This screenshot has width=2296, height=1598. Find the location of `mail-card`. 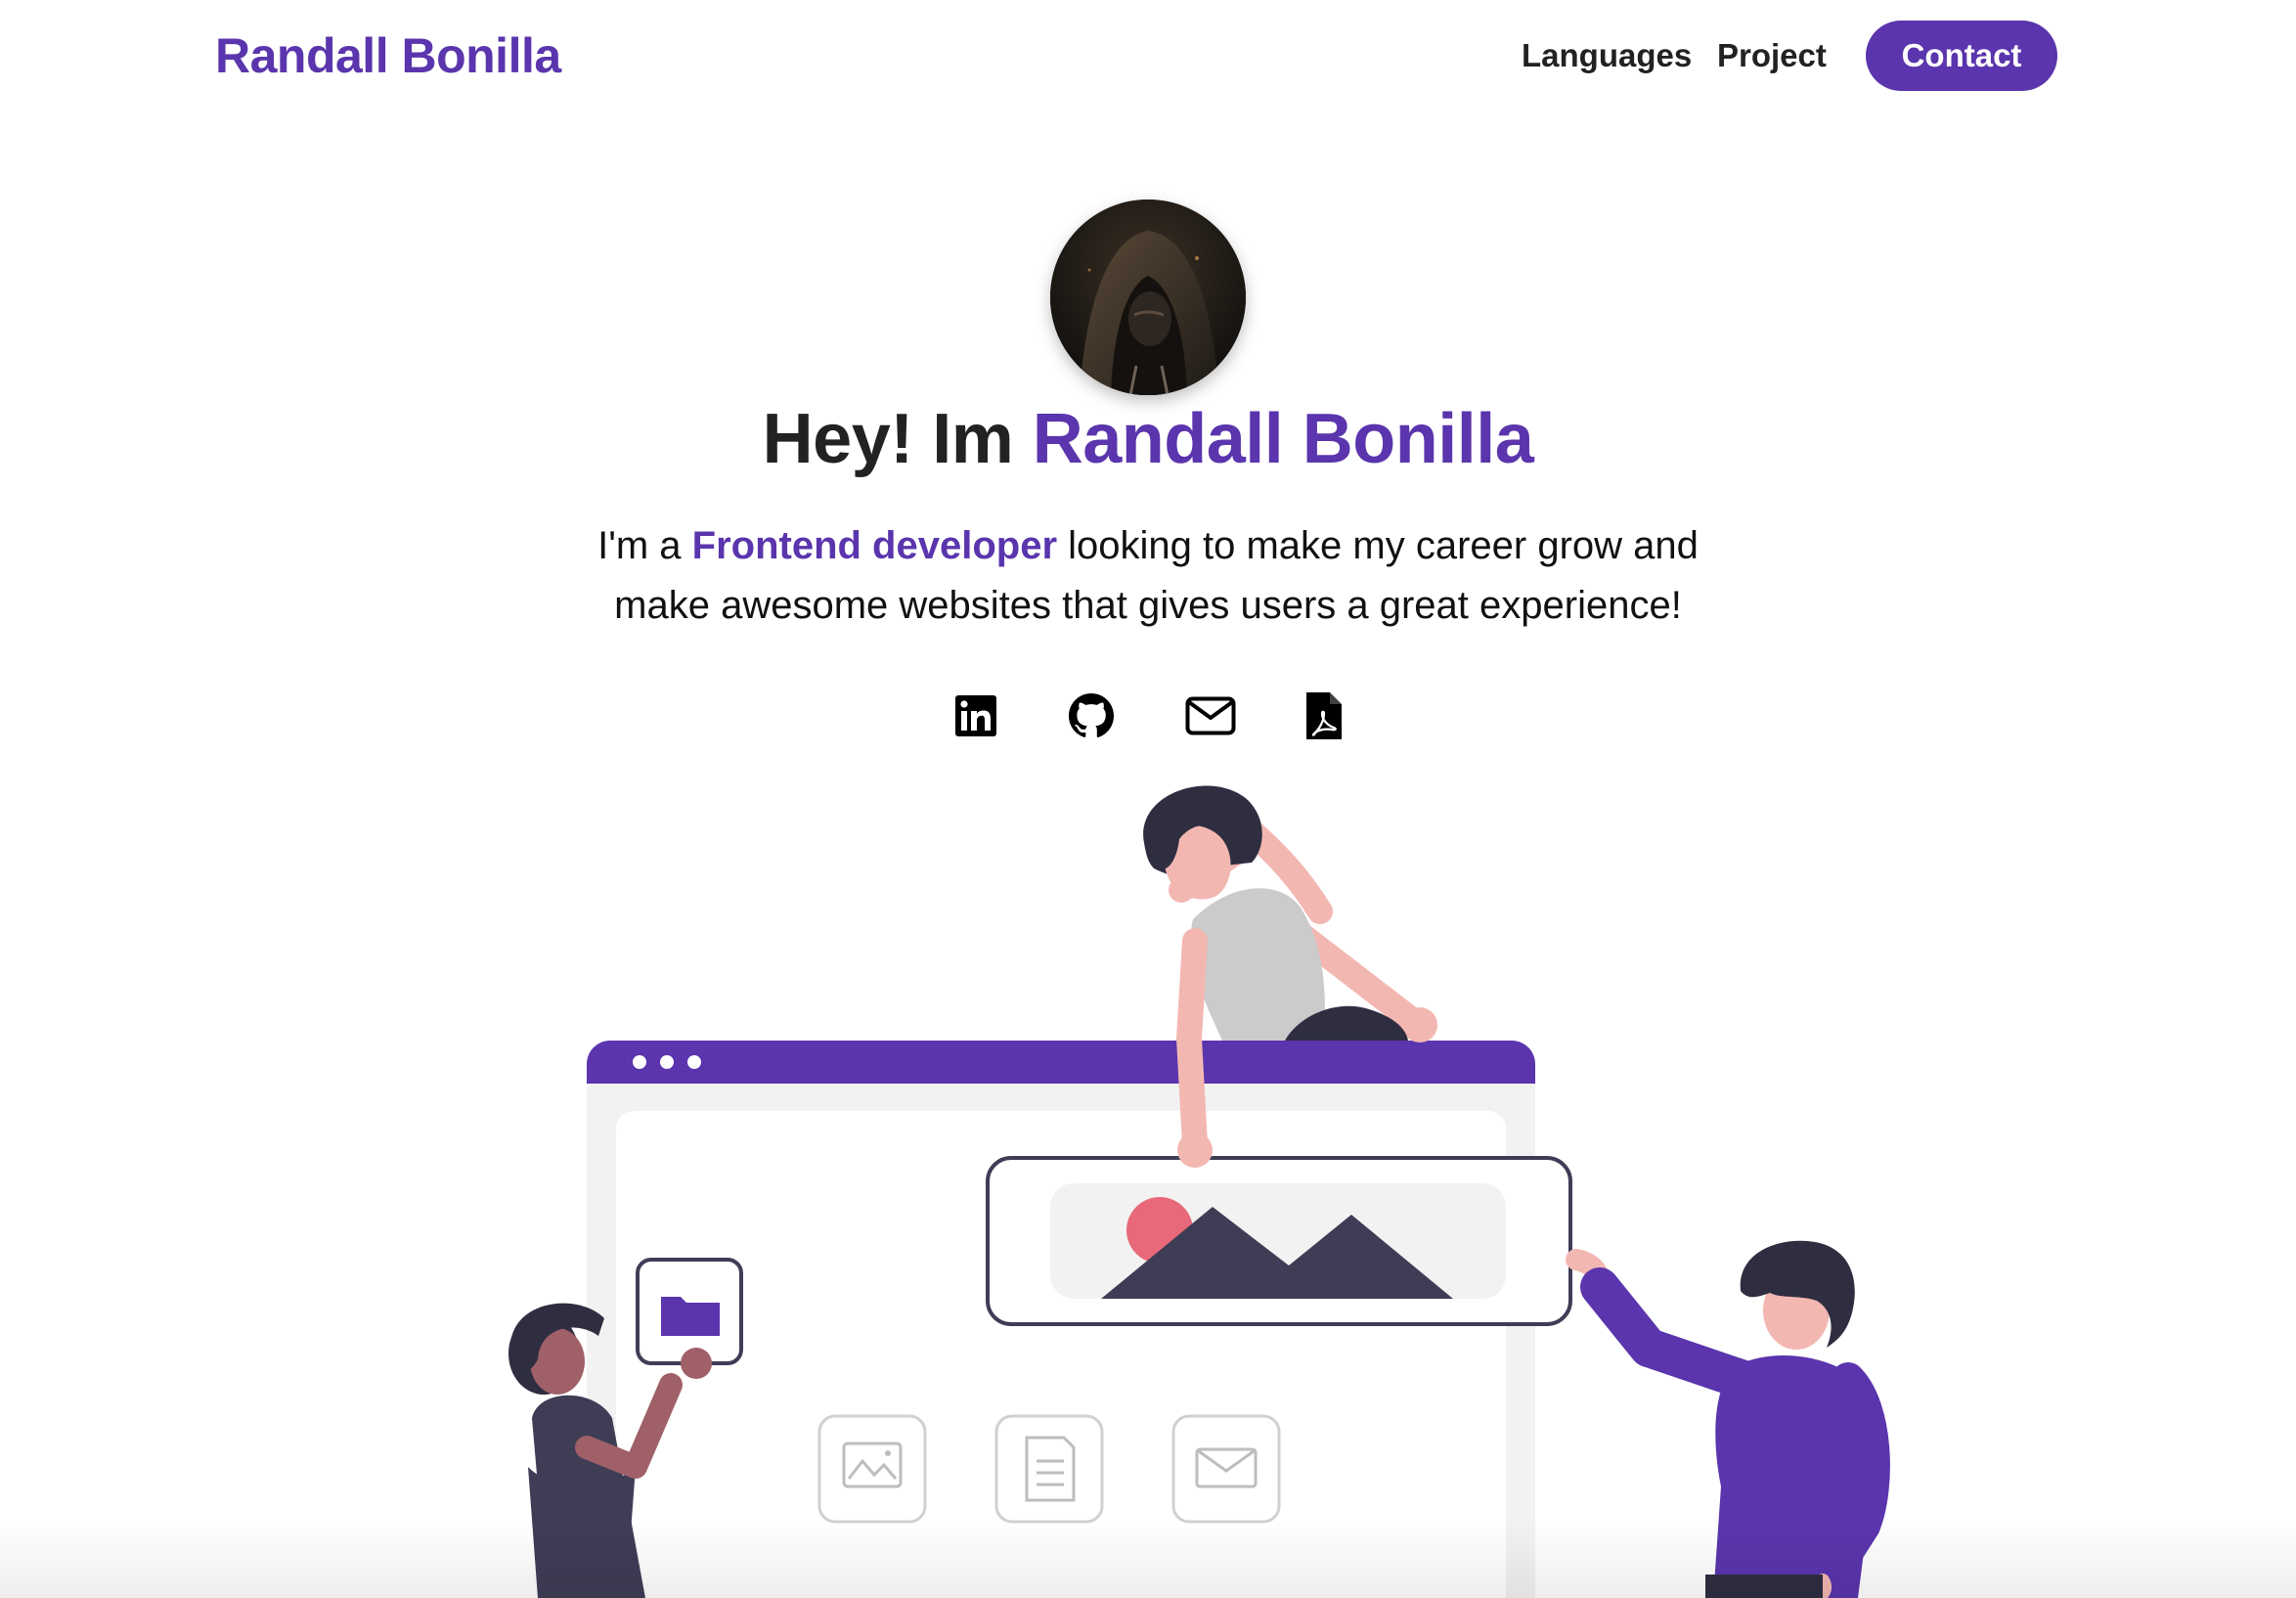

mail-card is located at coordinates (1226, 1469).